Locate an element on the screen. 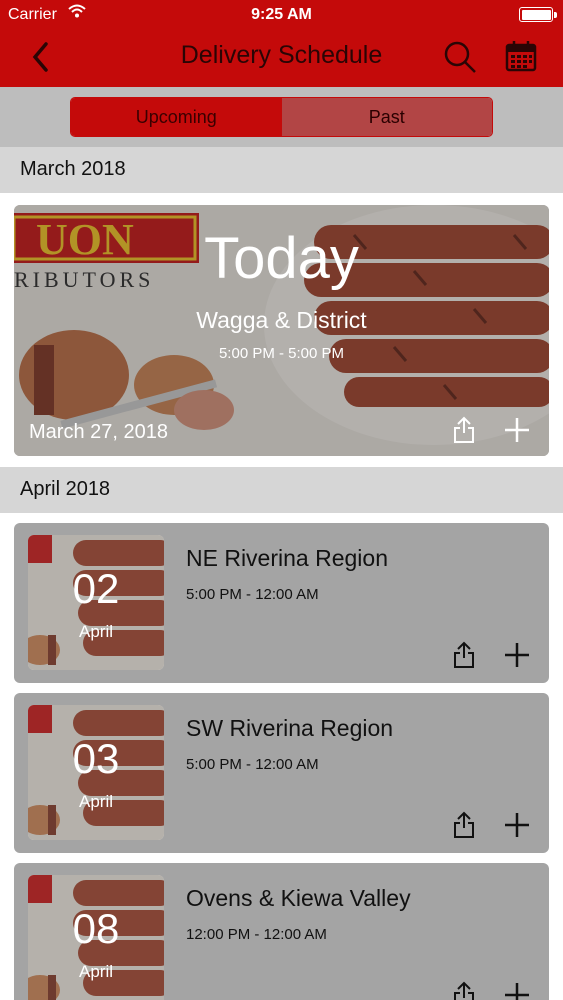 The height and width of the screenshot is (1000, 563). delivery-time: 5:00 PM - 5:00 PM is located at coordinates (281, 353).